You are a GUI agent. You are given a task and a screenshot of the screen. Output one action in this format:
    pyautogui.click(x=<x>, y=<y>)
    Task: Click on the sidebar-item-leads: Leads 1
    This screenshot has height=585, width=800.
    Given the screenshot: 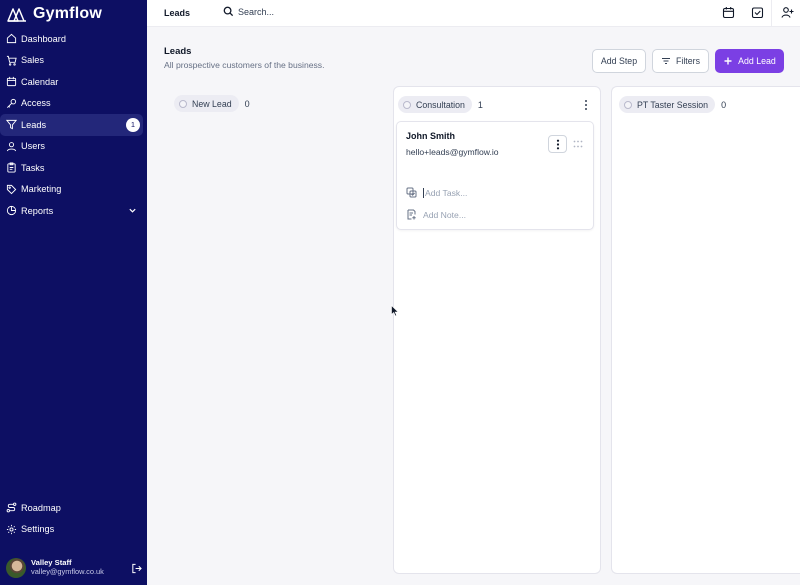 What is the action you would take?
    pyautogui.click(x=71, y=125)
    